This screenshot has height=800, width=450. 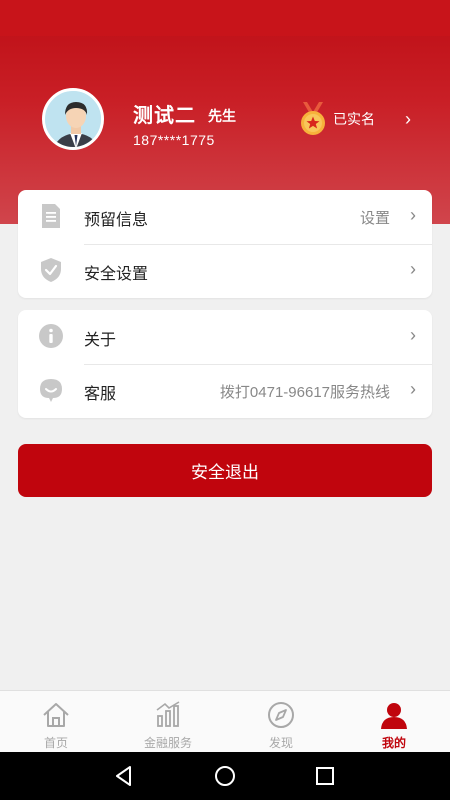 I want to click on tab-home: 首页, so click(x=56, y=722).